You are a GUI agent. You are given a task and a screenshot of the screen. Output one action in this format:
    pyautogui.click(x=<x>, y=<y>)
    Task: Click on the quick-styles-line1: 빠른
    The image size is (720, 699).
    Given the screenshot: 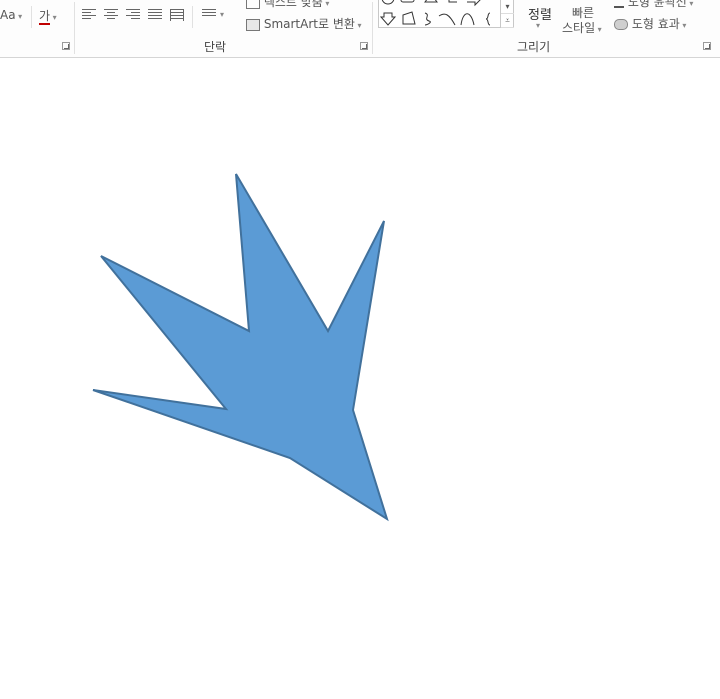 What is the action you would take?
    pyautogui.click(x=583, y=13)
    